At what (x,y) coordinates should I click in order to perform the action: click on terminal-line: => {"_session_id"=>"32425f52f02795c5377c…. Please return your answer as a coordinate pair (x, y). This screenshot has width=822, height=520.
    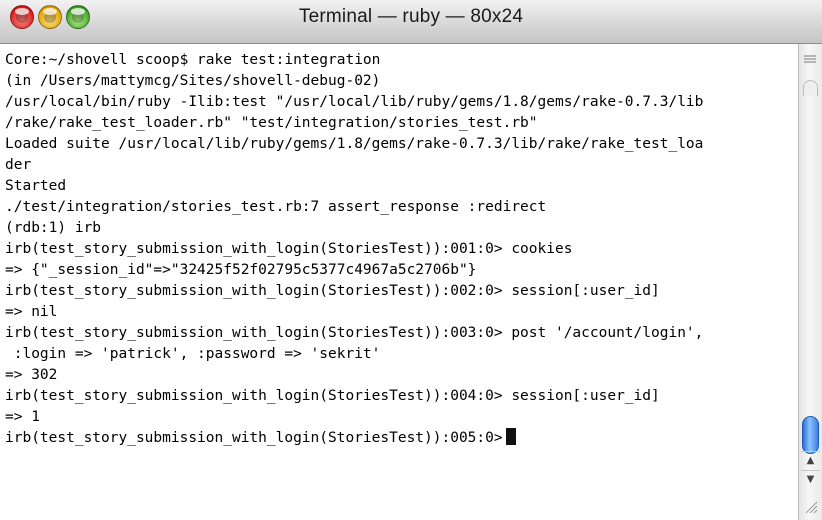
    Looking at the image, I should click on (241, 270).